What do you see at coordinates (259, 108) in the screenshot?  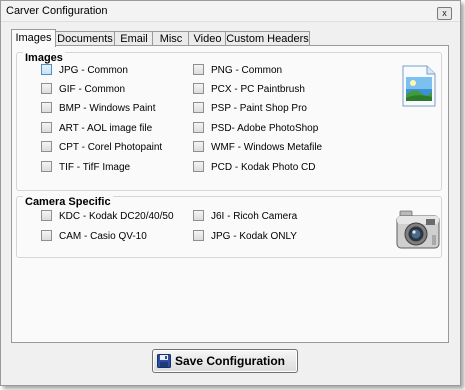 I see `option-label: PSP - Paint Shop Pro` at bounding box center [259, 108].